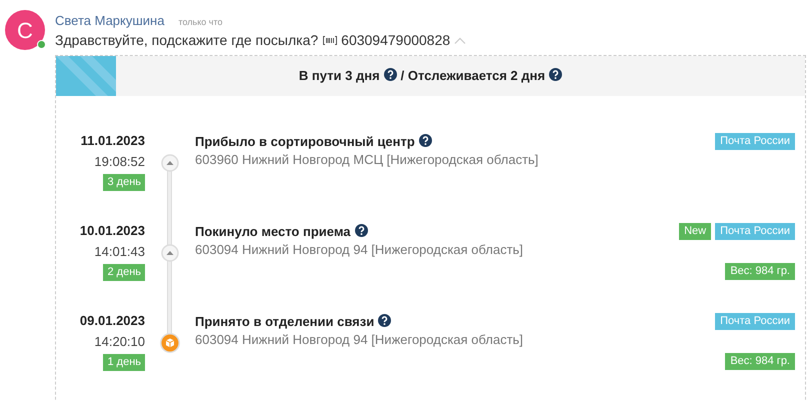  What do you see at coordinates (330, 40) in the screenshot?
I see `barcode-icon` at bounding box center [330, 40].